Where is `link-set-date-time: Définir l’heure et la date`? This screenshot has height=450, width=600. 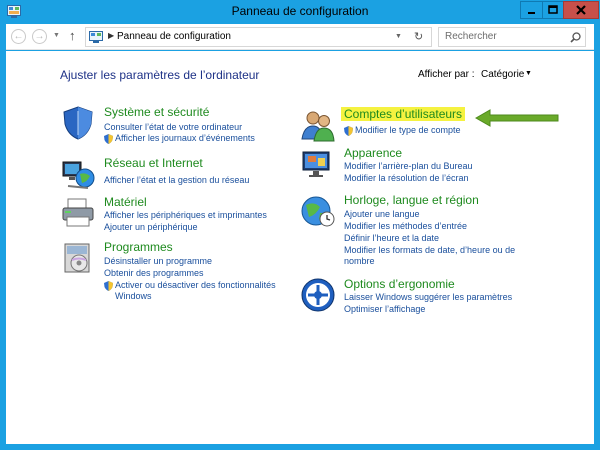
link-set-date-time: Définir l’heure et la date is located at coordinates (391, 238).